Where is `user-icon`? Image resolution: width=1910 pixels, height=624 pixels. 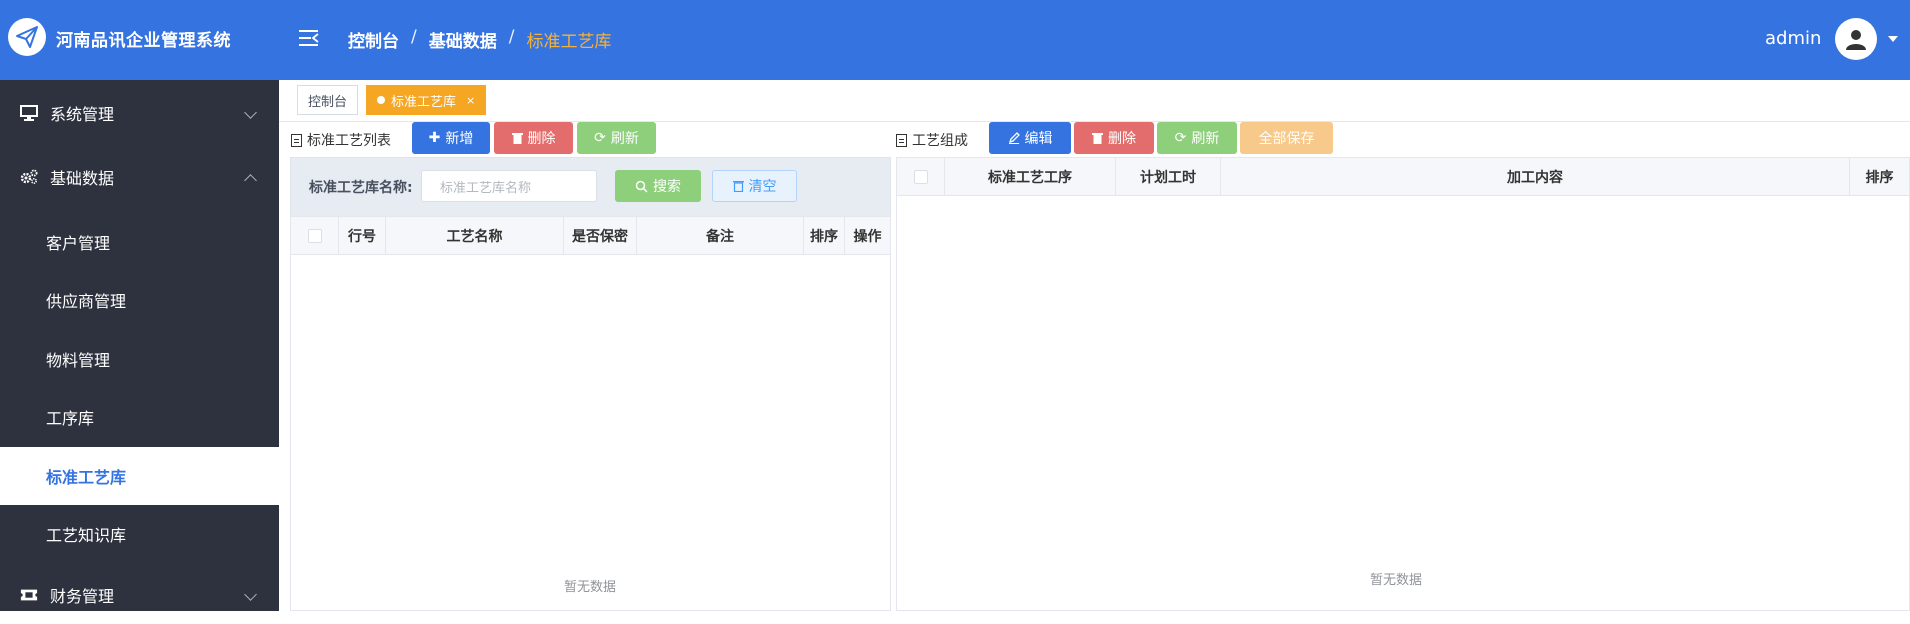
user-icon is located at coordinates (1856, 40).